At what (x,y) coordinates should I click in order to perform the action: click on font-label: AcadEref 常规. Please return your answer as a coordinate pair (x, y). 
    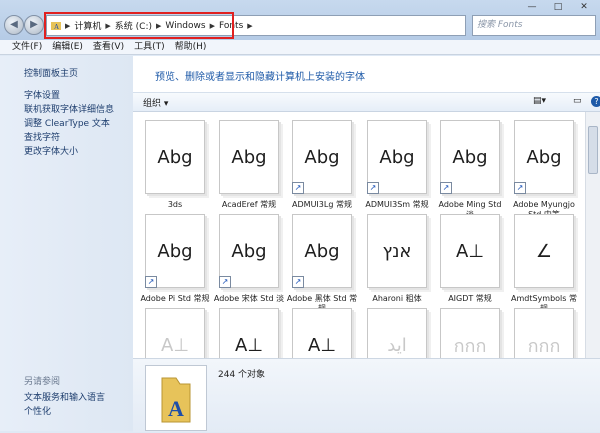
    Looking at the image, I should click on (249, 204).